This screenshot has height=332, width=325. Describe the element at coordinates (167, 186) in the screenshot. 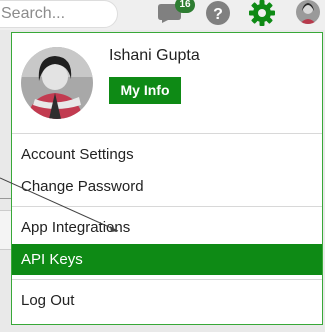

I see `menu-item-change-password: Change Password` at that location.